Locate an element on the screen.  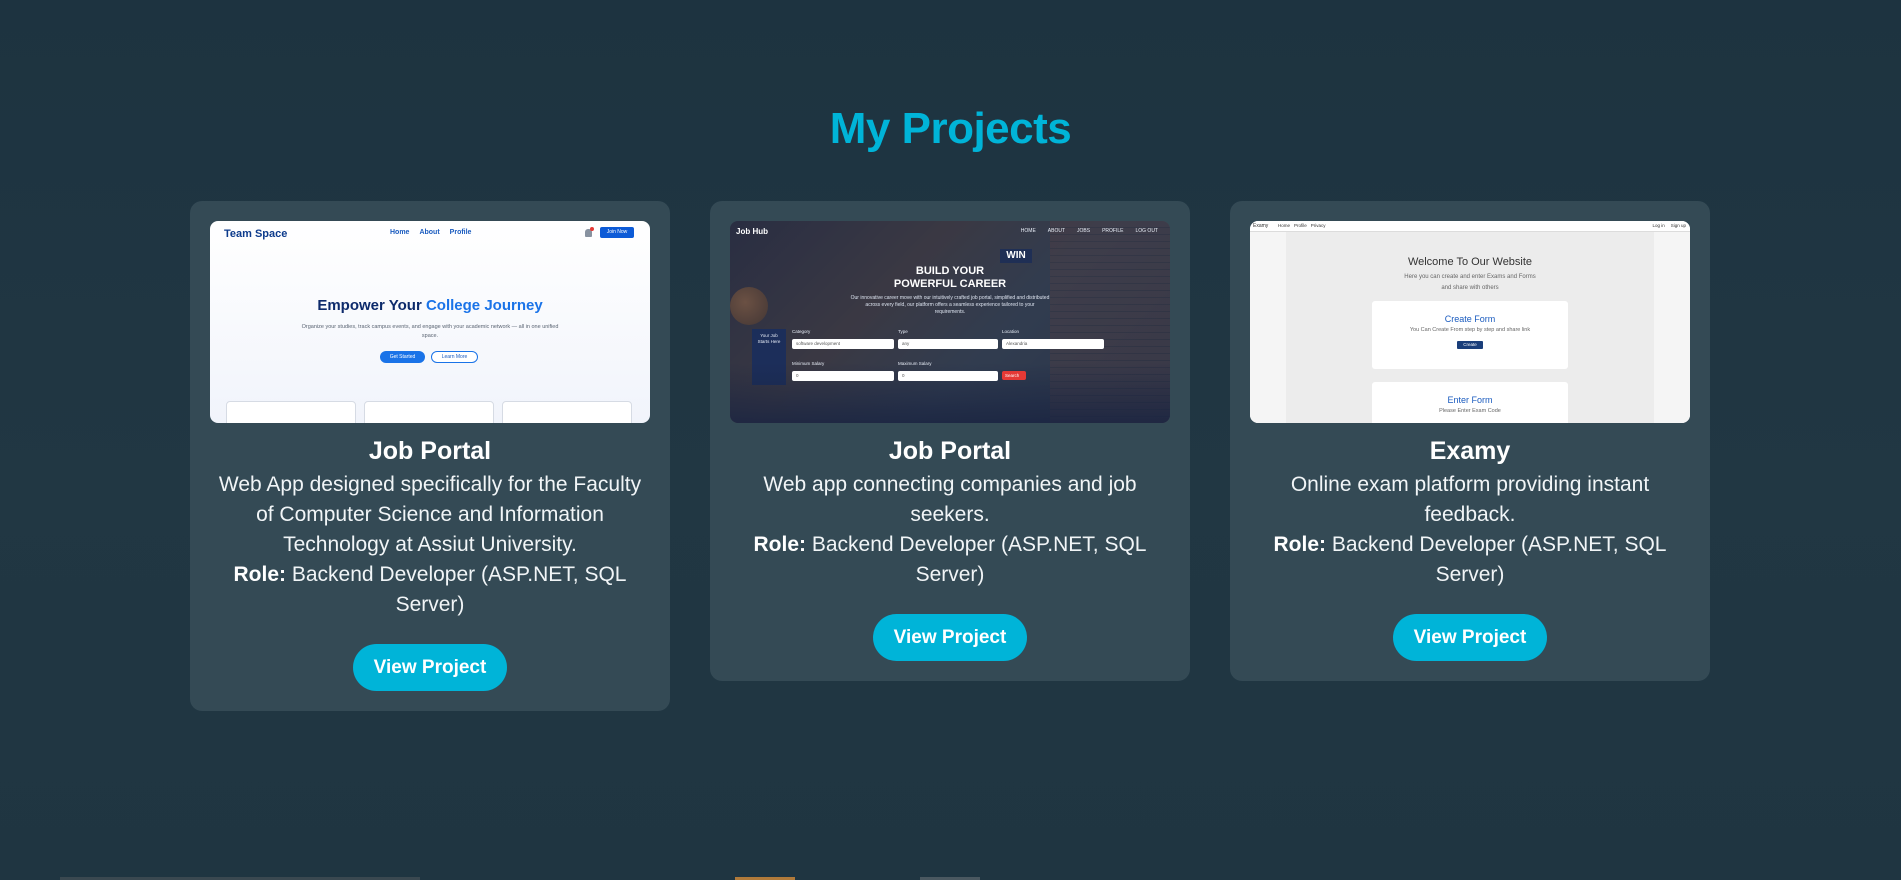
thumb-enter-card: Enter Form Please Enter Exam Code is located at coordinates (1470, 402).